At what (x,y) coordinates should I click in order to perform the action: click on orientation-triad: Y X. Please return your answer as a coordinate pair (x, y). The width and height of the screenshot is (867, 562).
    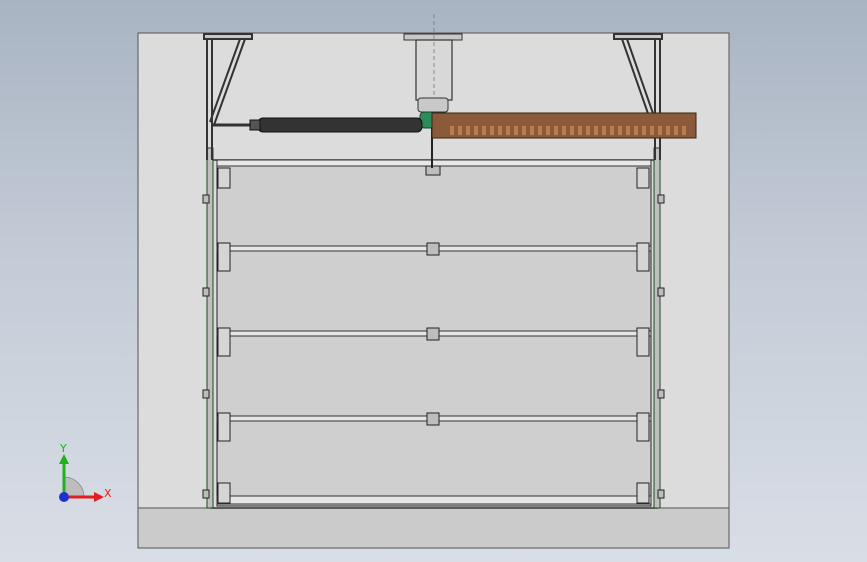
    Looking at the image, I should click on (85, 472).